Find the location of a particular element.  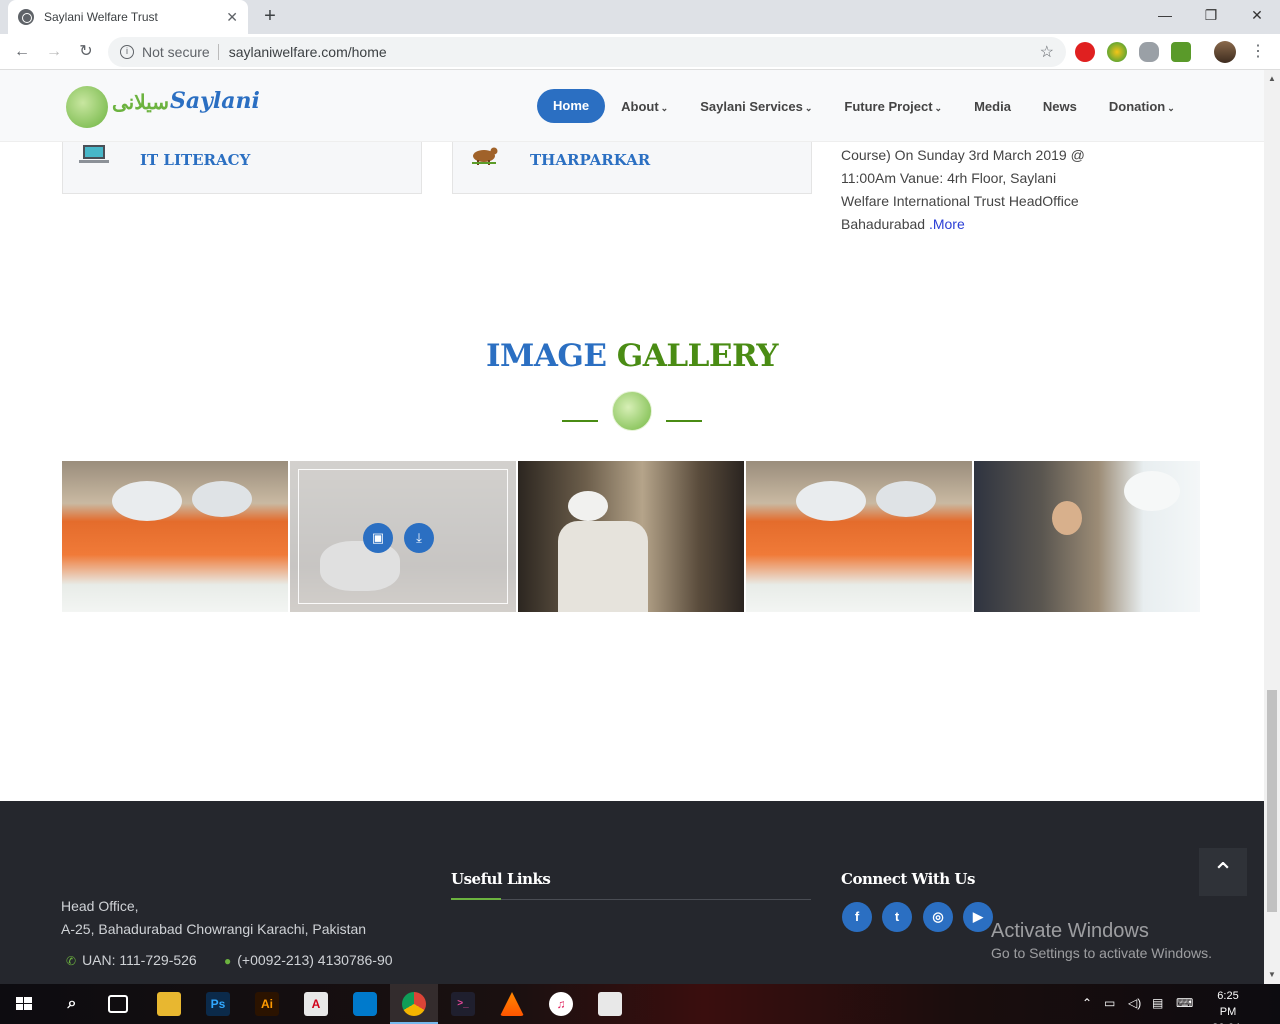

itunes-icon: ♫ is located at coordinates (561, 1004).